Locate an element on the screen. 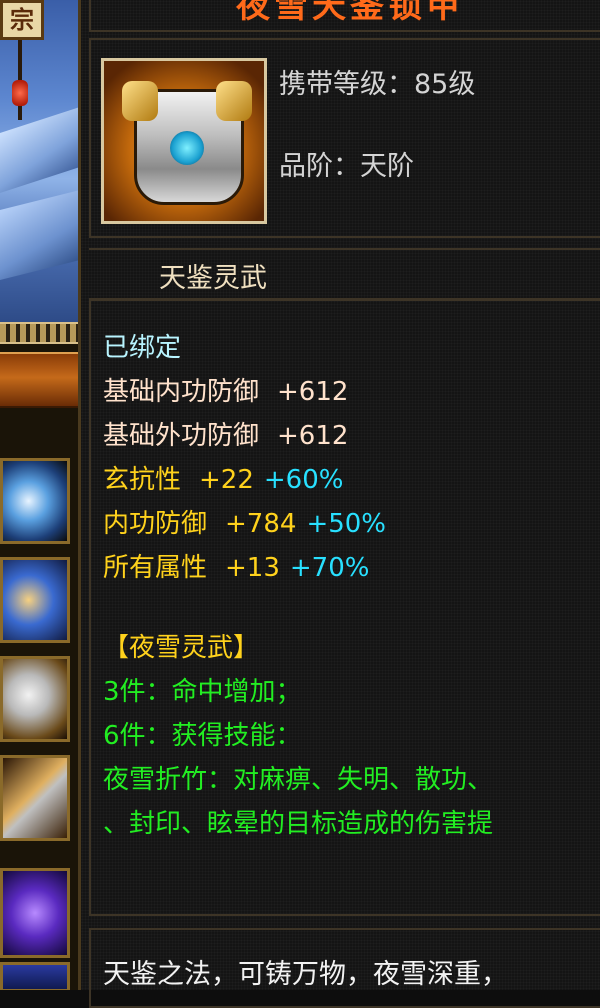 This screenshot has width=600, height=1008. armor-icon is located at coordinates (184, 141).